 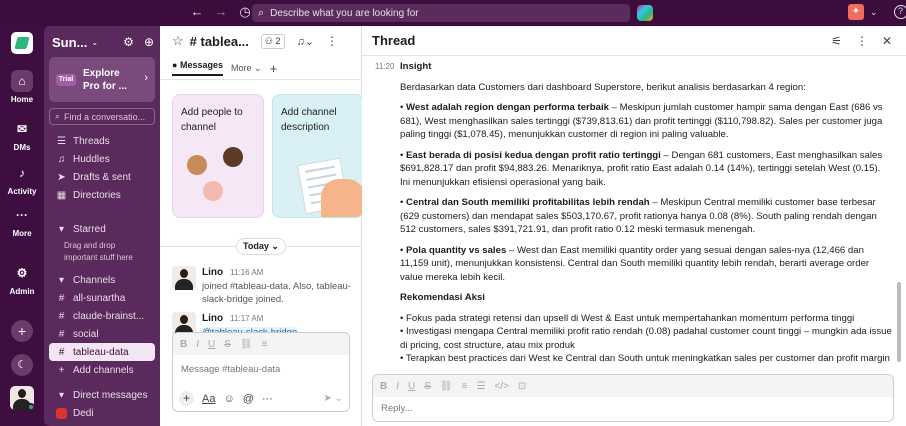 What do you see at coordinates (267, 399) in the screenshot?
I see `more-actions-icon: ···` at bounding box center [267, 399].